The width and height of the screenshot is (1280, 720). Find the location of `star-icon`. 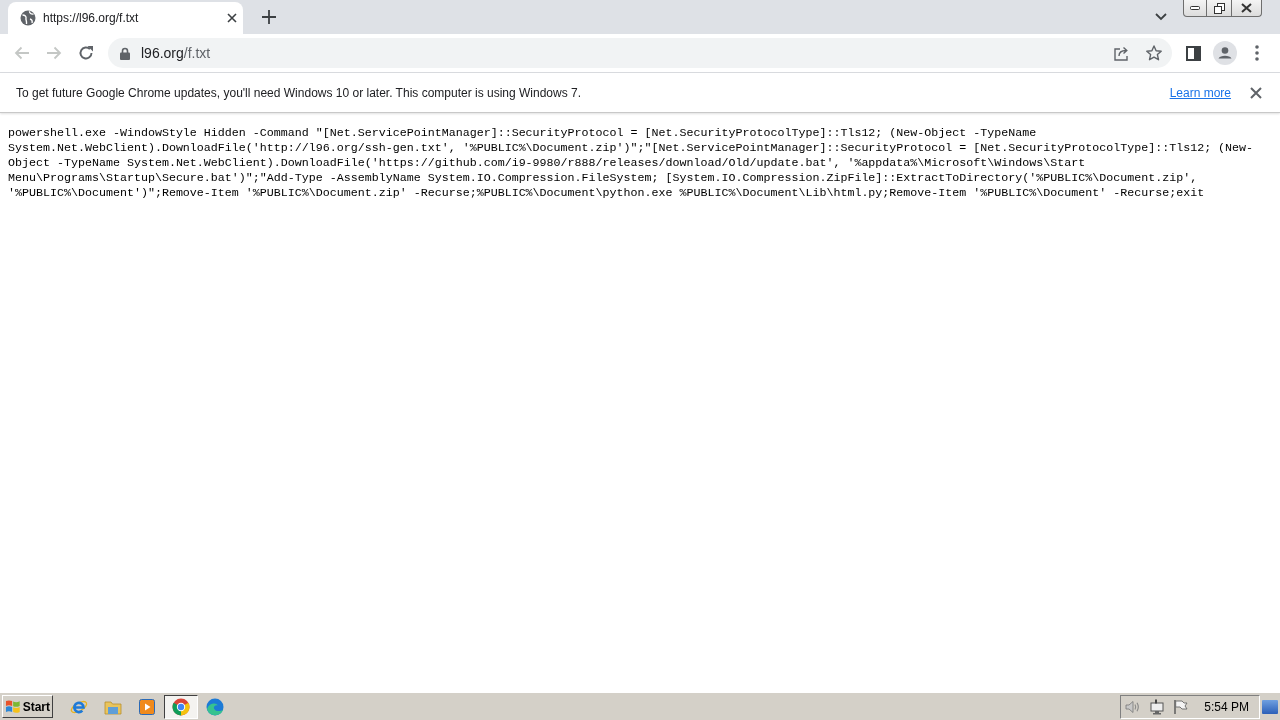

star-icon is located at coordinates (1154, 53).